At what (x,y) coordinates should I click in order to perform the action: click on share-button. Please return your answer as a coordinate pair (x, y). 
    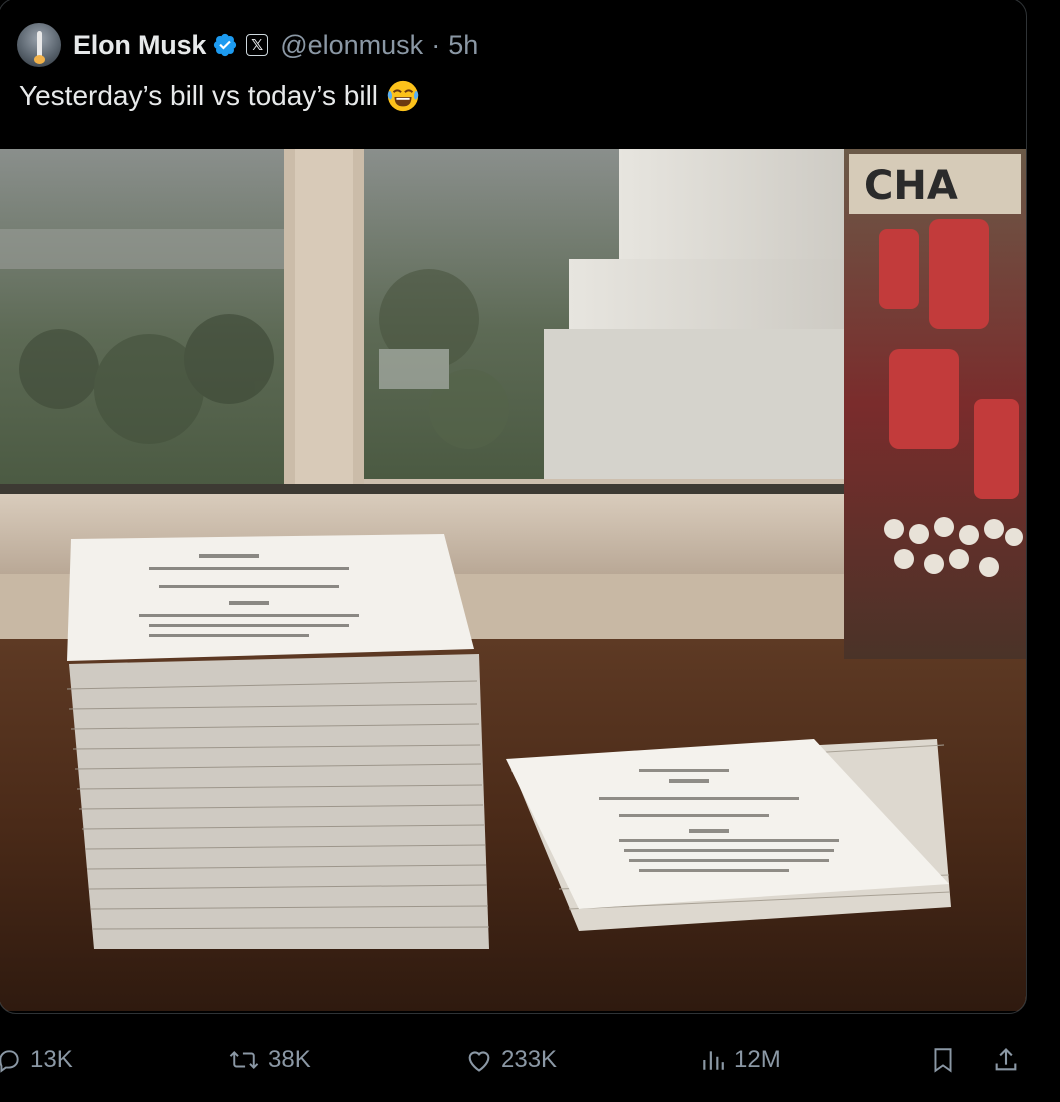
    Looking at the image, I should click on (1010, 1060).